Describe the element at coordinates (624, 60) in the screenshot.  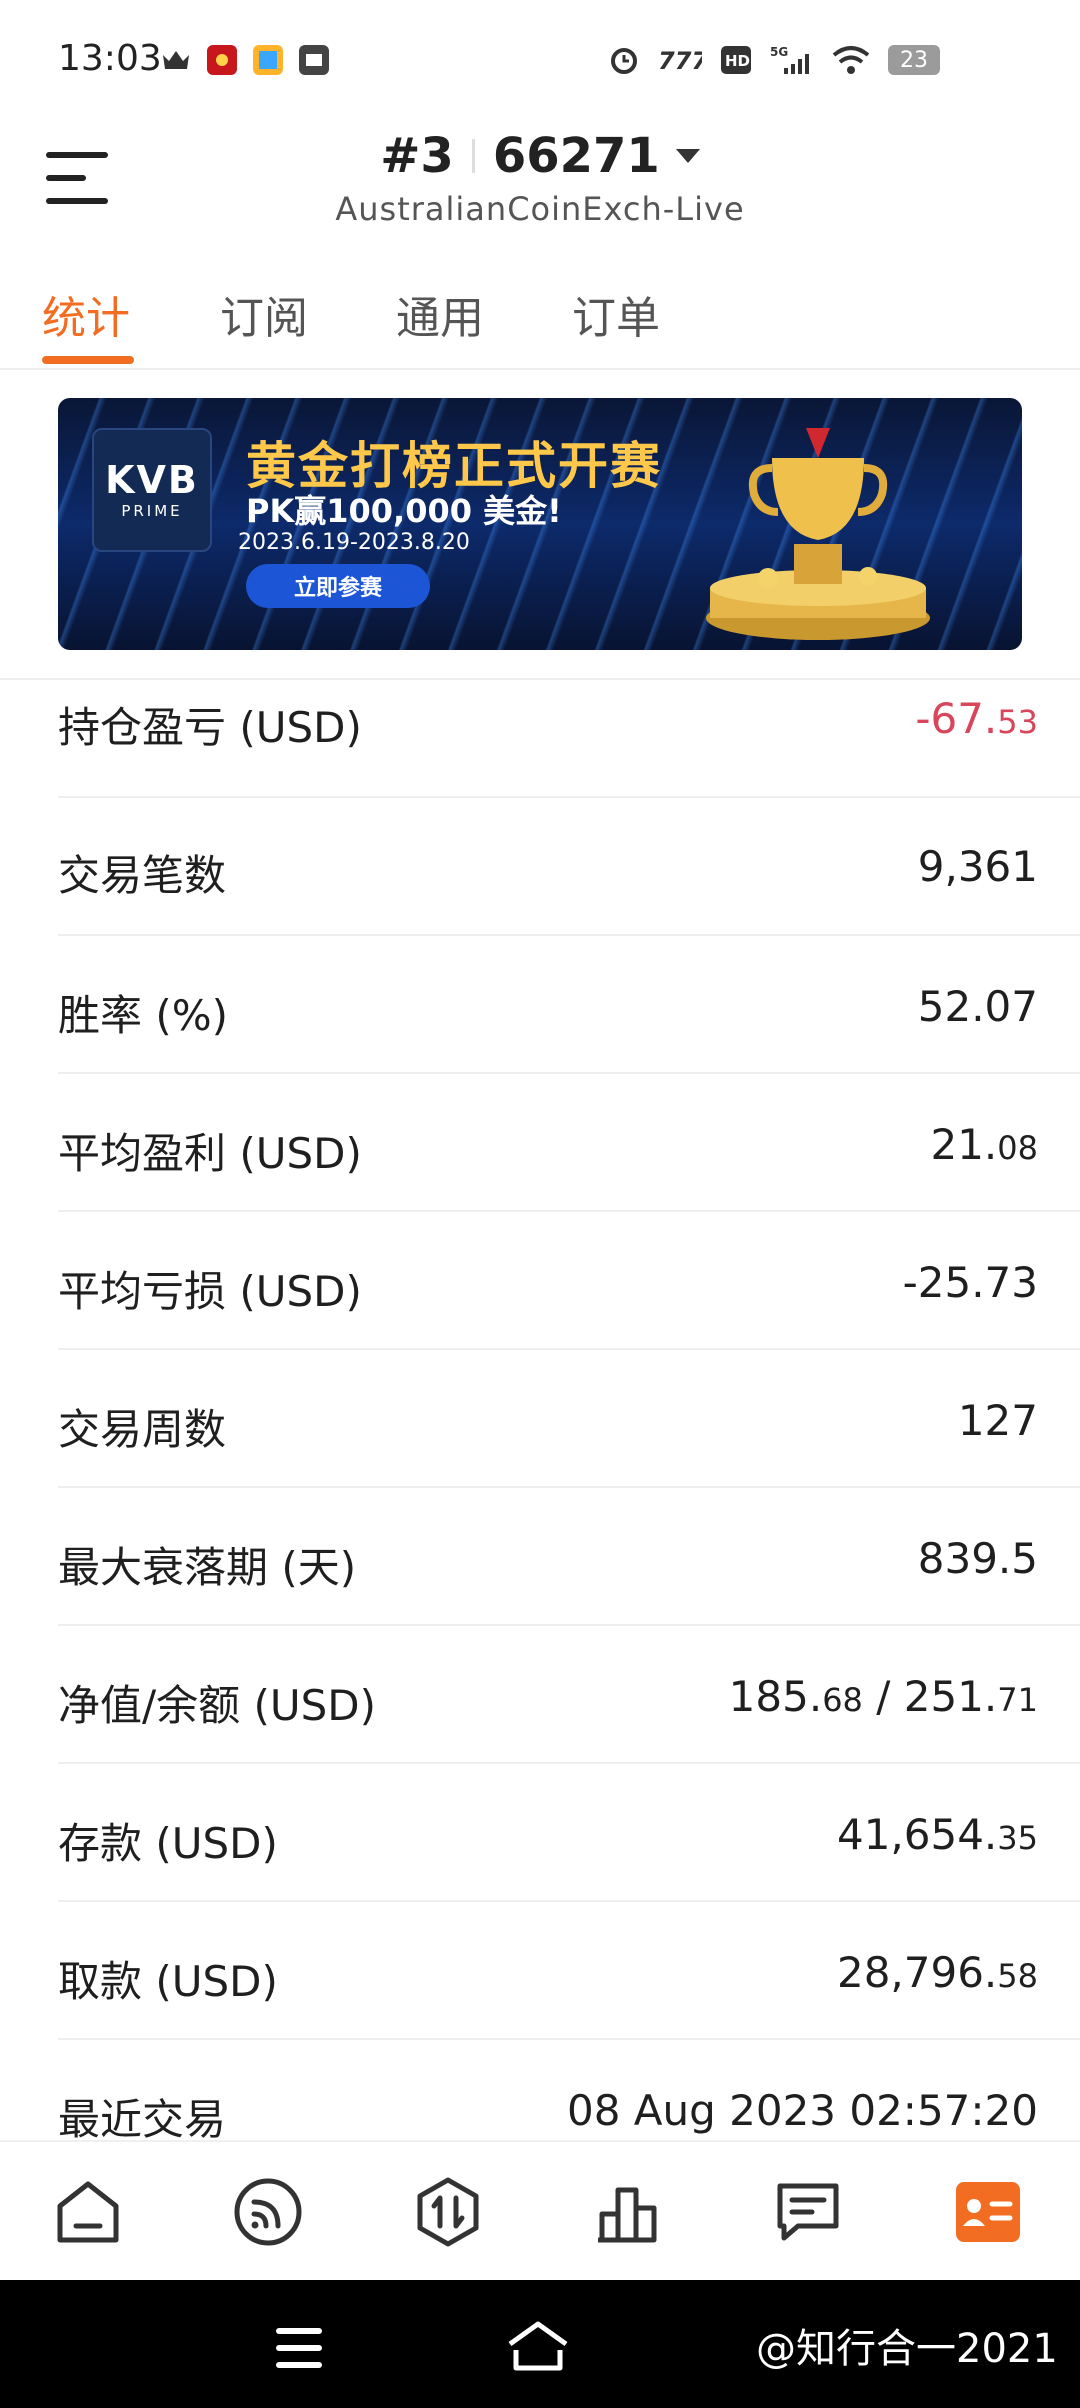
I see `alarm-icon` at that location.